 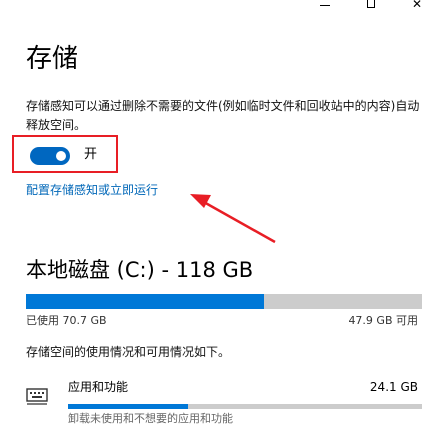 What do you see at coordinates (66, 320) in the screenshot?
I see `drive-used-label: 已使用 70.7 GB` at bounding box center [66, 320].